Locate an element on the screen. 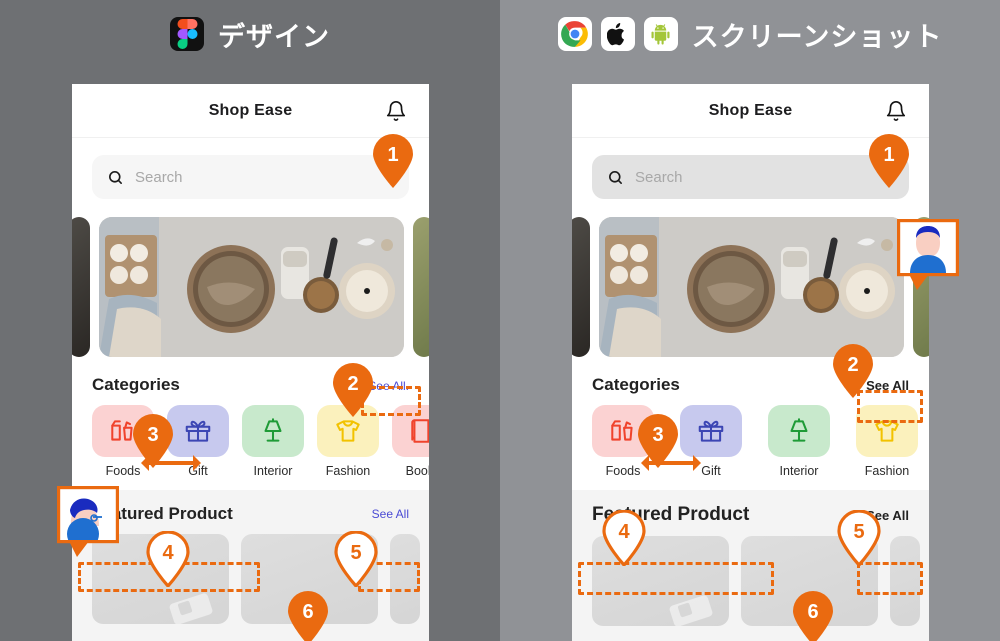  right-header-icons is located at coordinates (617, 34).